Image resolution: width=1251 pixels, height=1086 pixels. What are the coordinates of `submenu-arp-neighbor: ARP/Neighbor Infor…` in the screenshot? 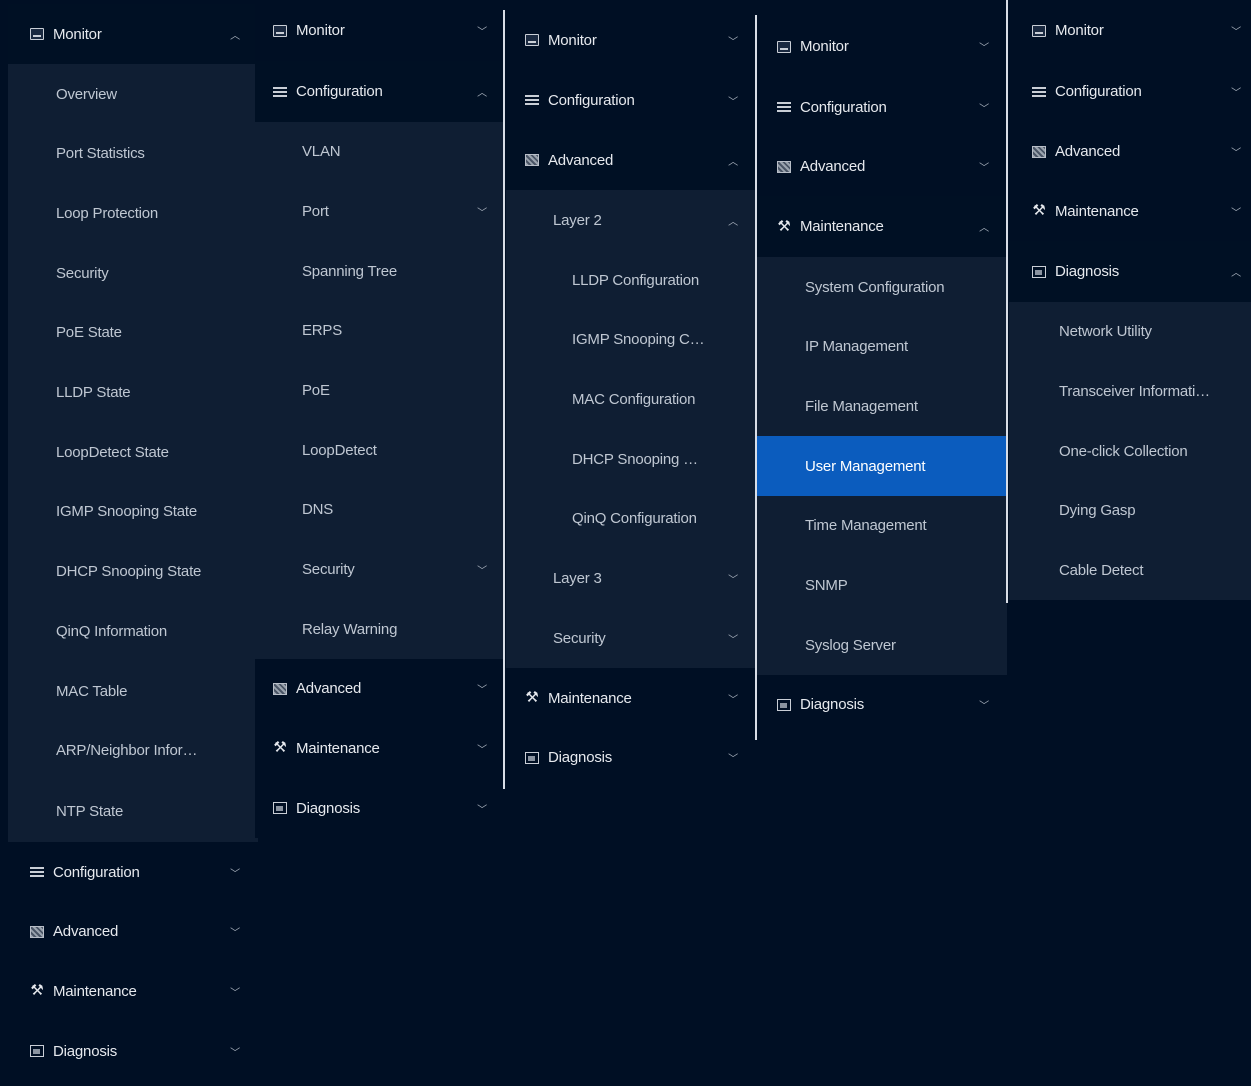 It's located at (133, 750).